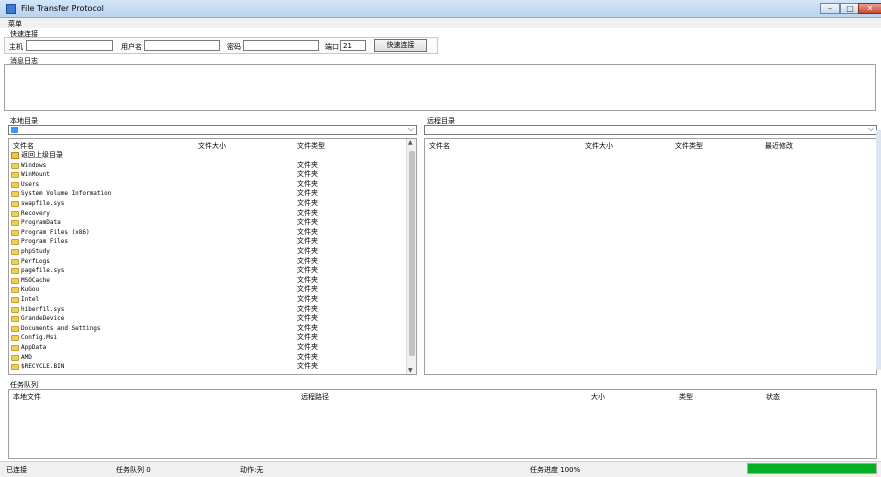 The width and height of the screenshot is (881, 477). What do you see at coordinates (212, 166) in the screenshot?
I see `table-row: Windows 文件夹` at bounding box center [212, 166].